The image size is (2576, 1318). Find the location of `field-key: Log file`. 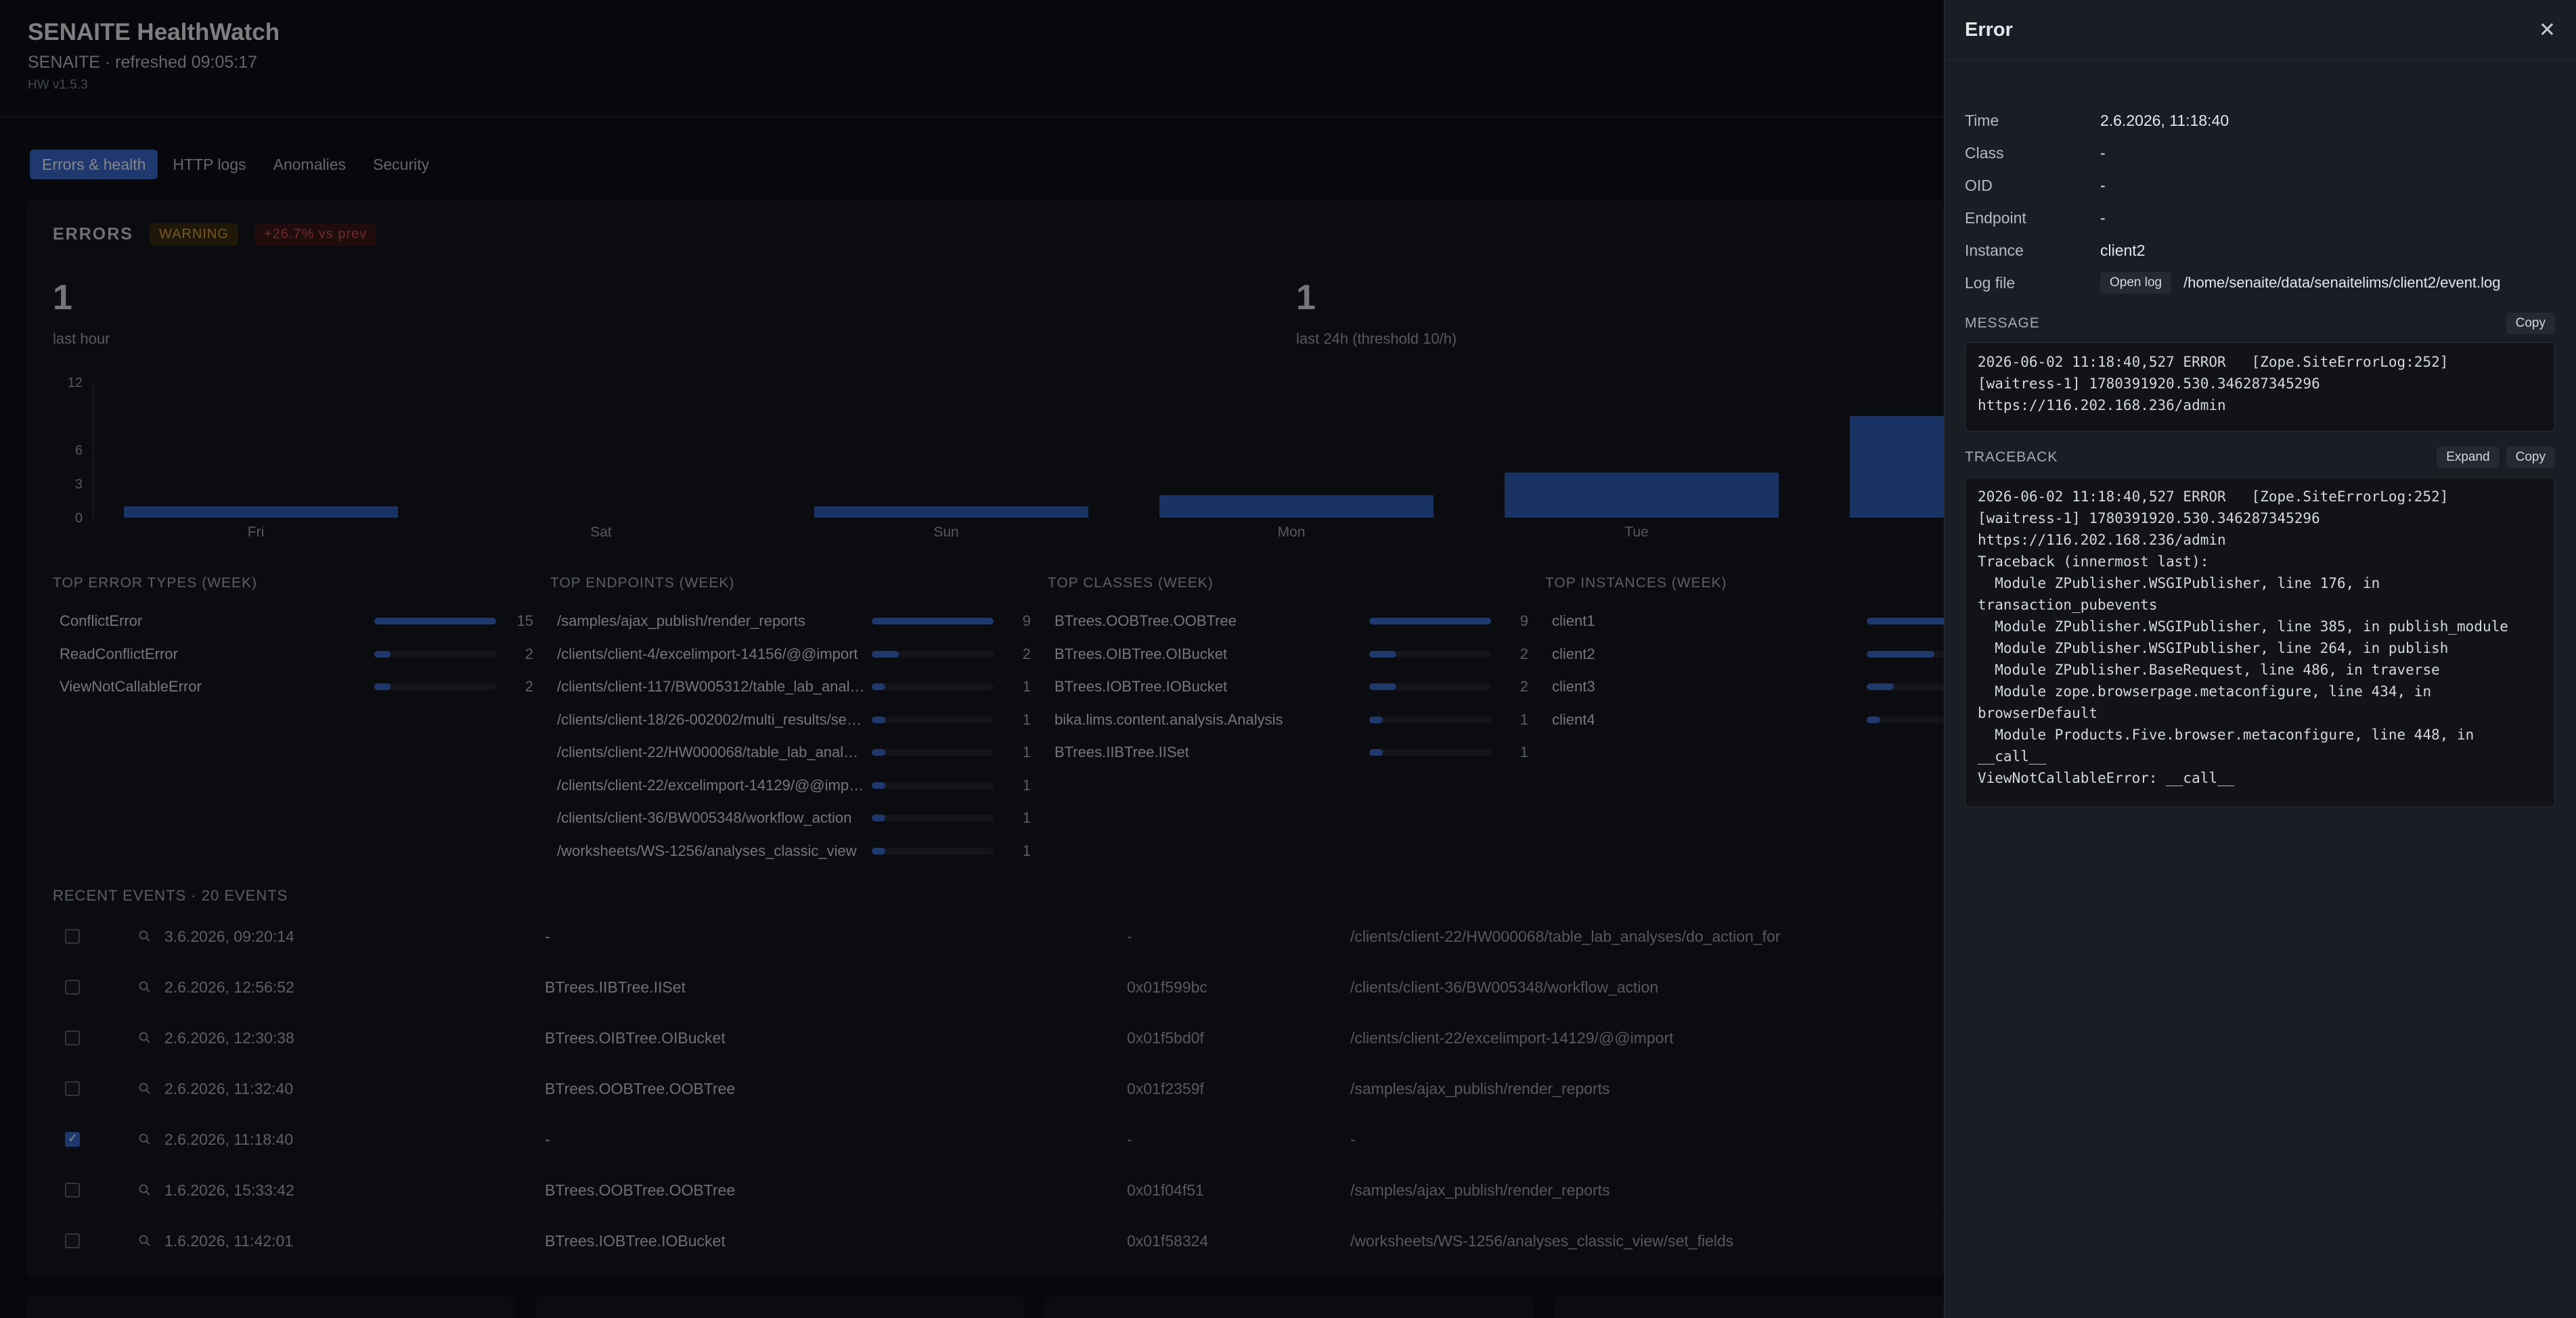

field-key: Log file is located at coordinates (1990, 282).